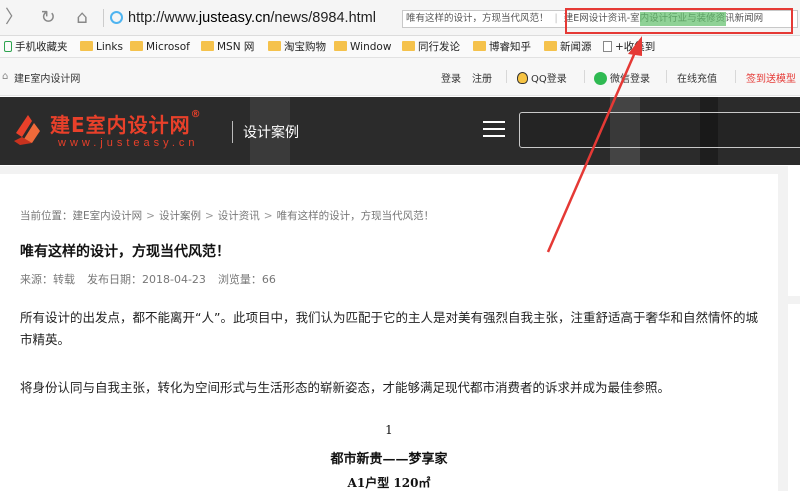 Image resolution: width=800 pixels, height=491 pixels. What do you see at coordinates (323, 18) in the screenshot?
I see `url-path: /news/8984.html` at bounding box center [323, 18].